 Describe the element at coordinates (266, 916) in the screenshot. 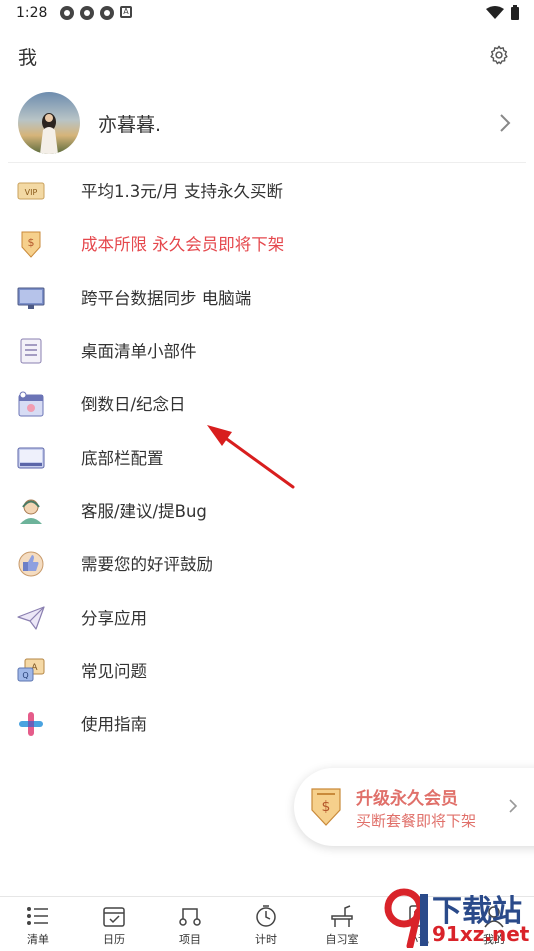

I see `timer-icon` at that location.